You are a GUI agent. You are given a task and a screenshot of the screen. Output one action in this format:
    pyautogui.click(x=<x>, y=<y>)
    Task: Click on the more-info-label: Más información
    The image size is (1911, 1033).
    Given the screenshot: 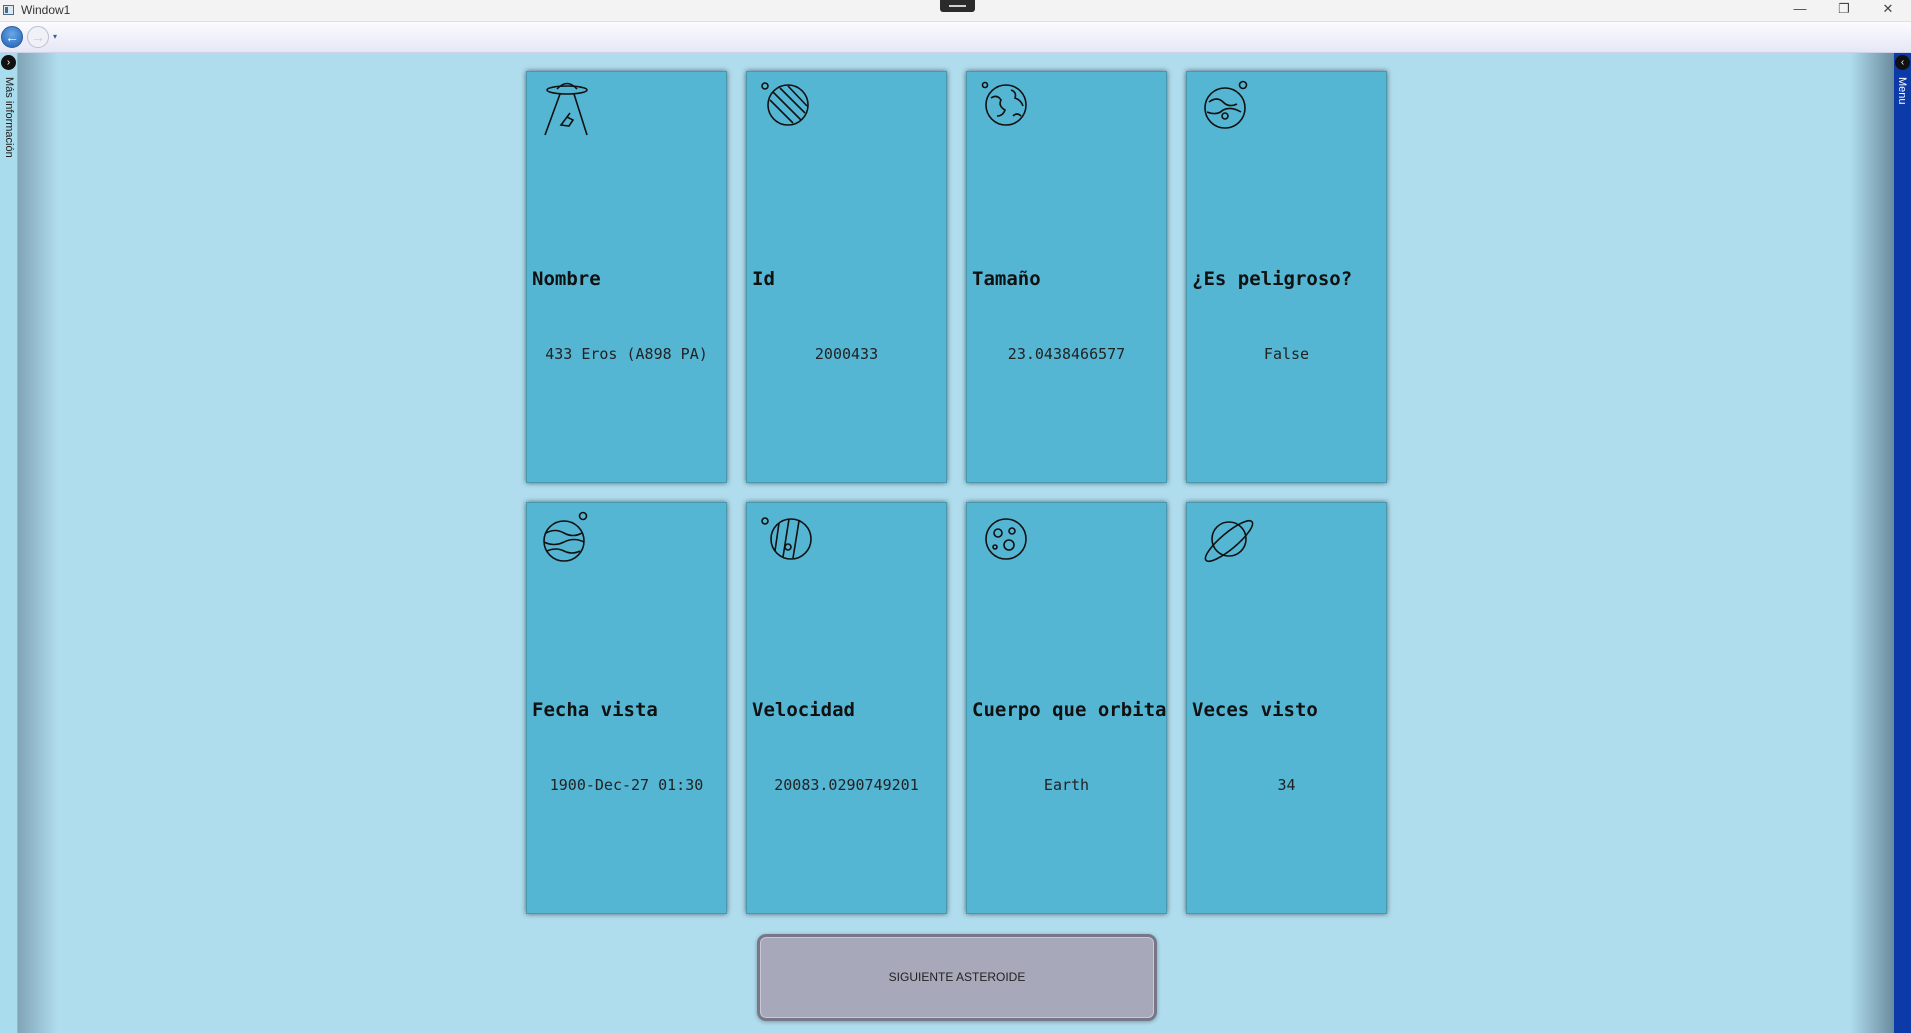 What is the action you would take?
    pyautogui.click(x=9, y=117)
    